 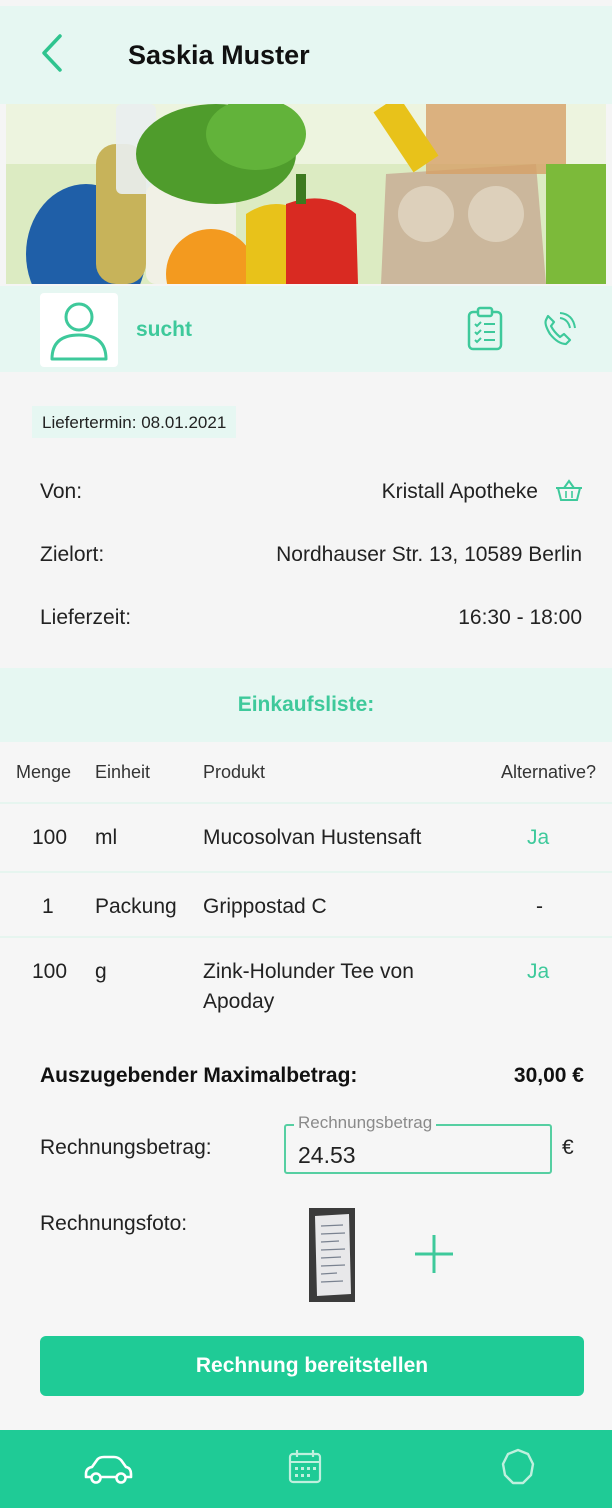 I want to click on receipt-photo-label: Rechnungsfoto:, so click(x=114, y=1223).